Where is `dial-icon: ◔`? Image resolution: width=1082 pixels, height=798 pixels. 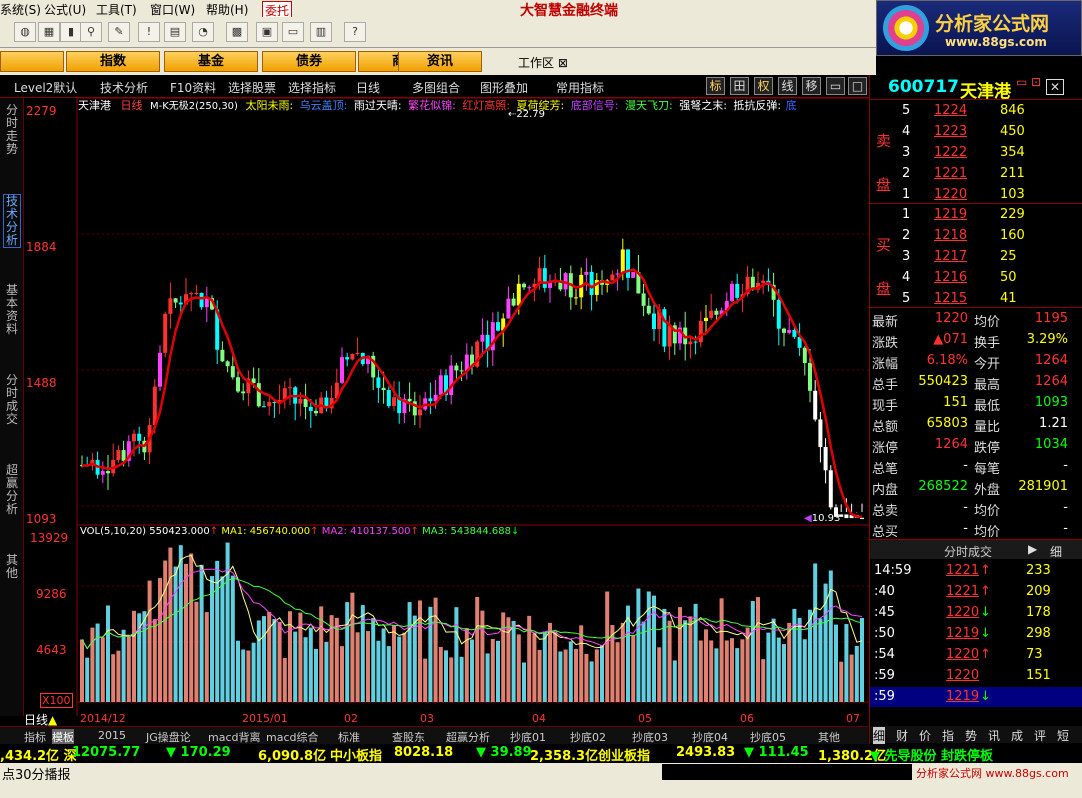 dial-icon: ◔ is located at coordinates (203, 32).